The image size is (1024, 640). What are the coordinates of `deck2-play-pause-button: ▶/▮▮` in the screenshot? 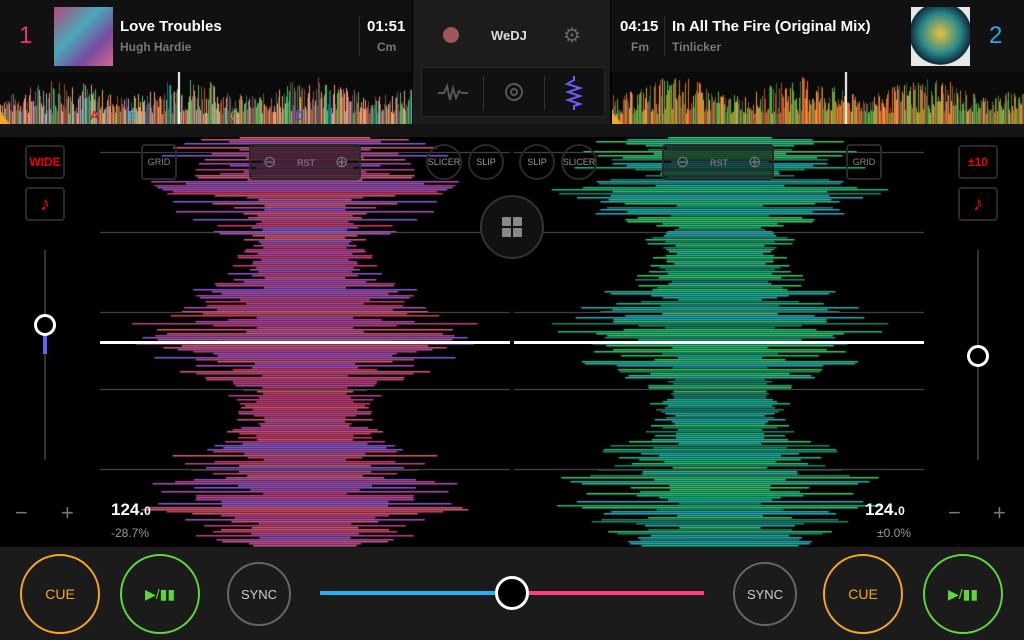 It's located at (963, 594).